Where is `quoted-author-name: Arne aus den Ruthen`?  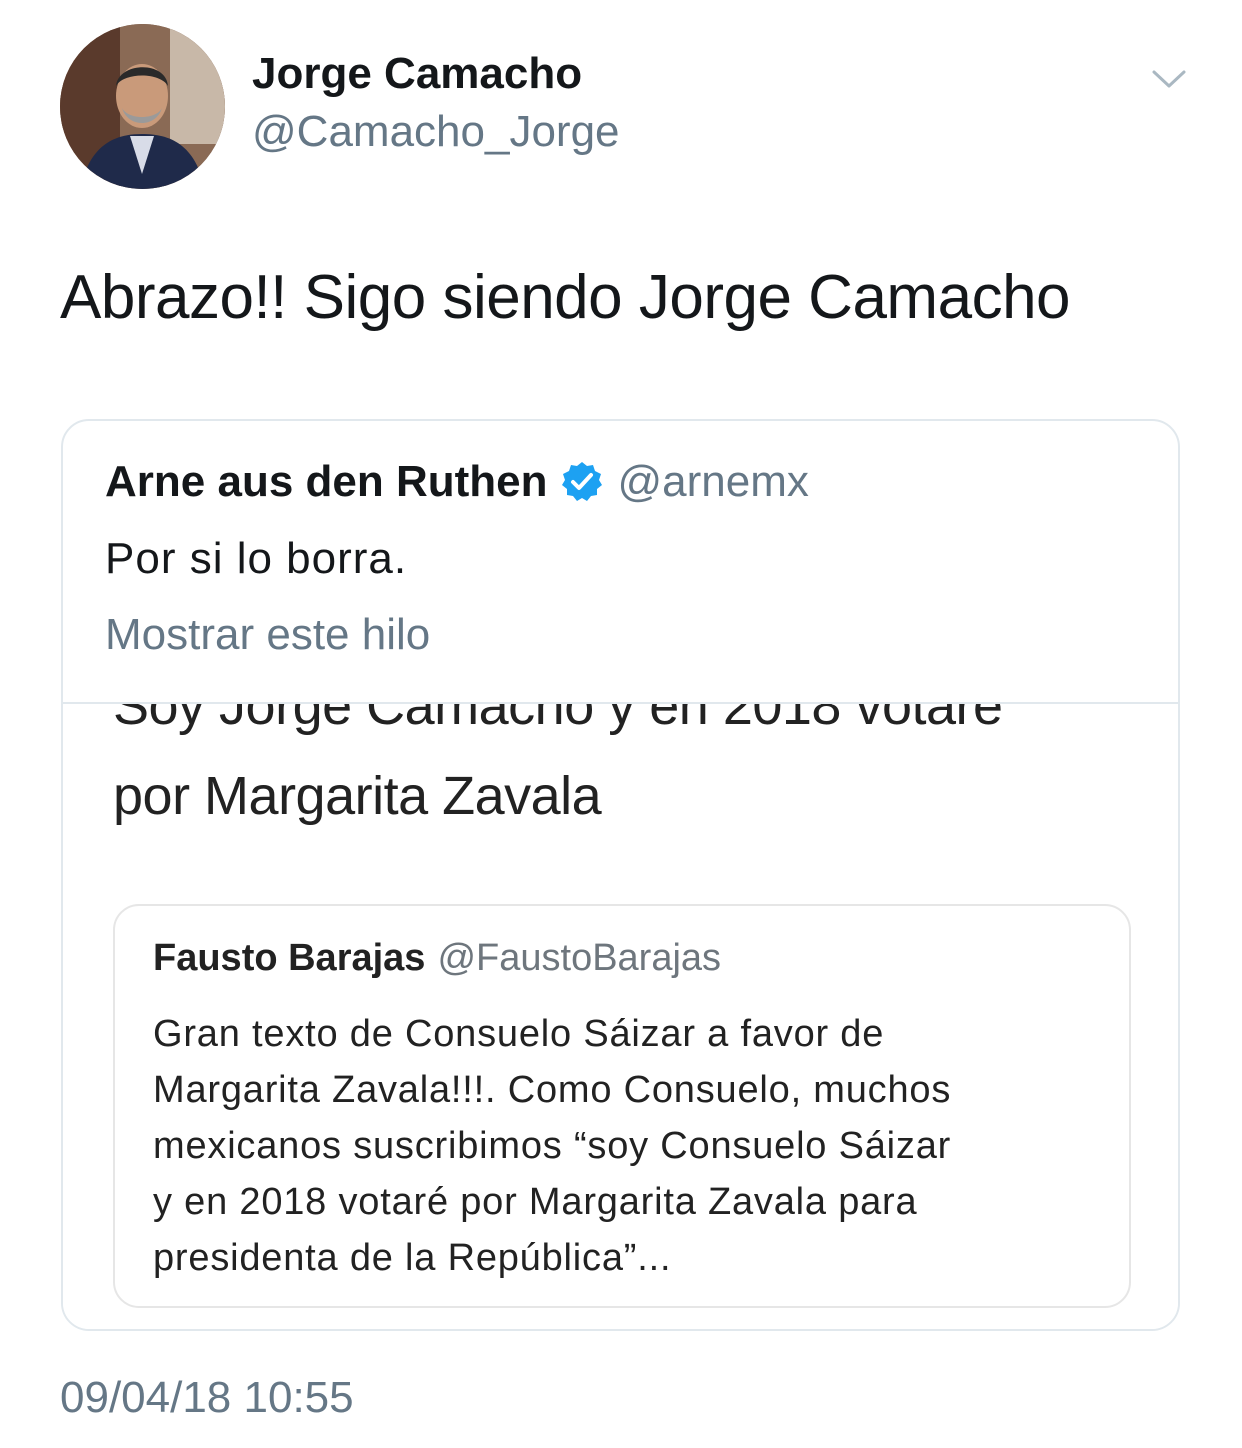 quoted-author-name: Arne aus den Ruthen is located at coordinates (326, 481).